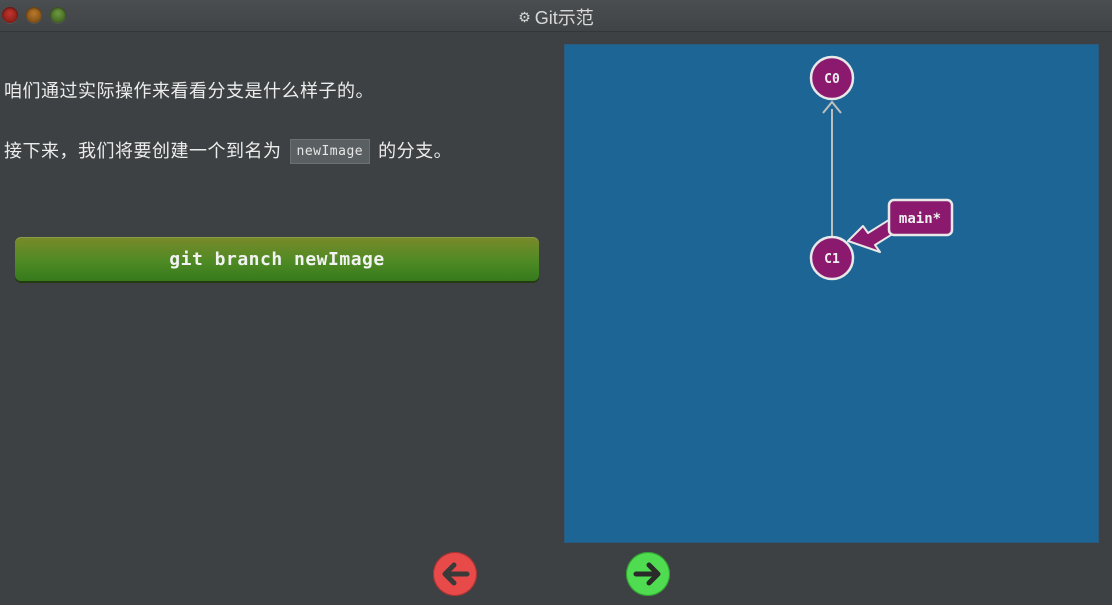 The height and width of the screenshot is (605, 1112). I want to click on window-title-text: Git示范, so click(564, 18).